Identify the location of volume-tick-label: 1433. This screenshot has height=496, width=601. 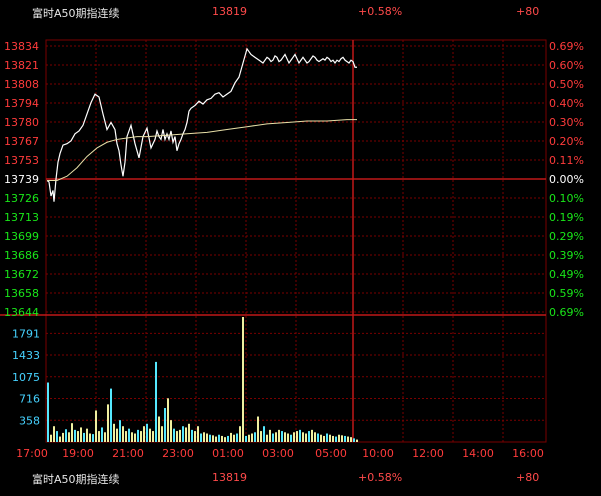
(26, 355).